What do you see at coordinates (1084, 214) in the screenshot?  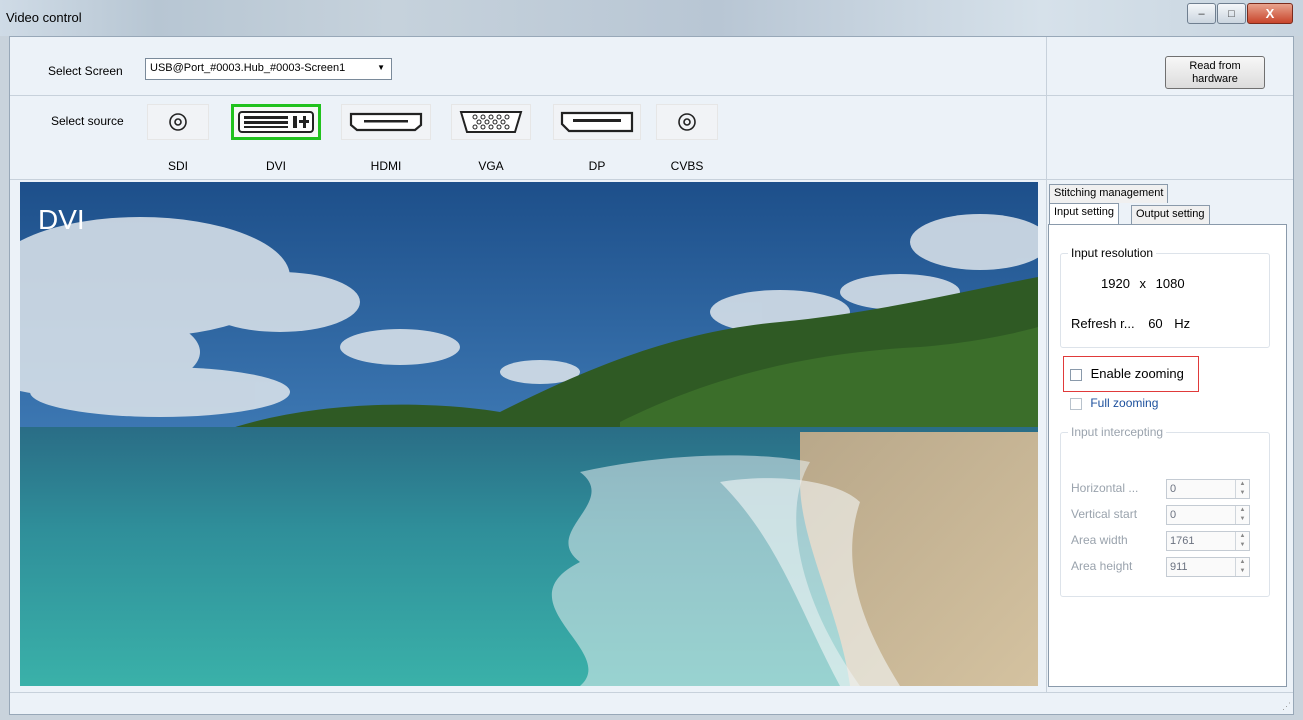 I see `tab-input-setting: Input setting` at bounding box center [1084, 214].